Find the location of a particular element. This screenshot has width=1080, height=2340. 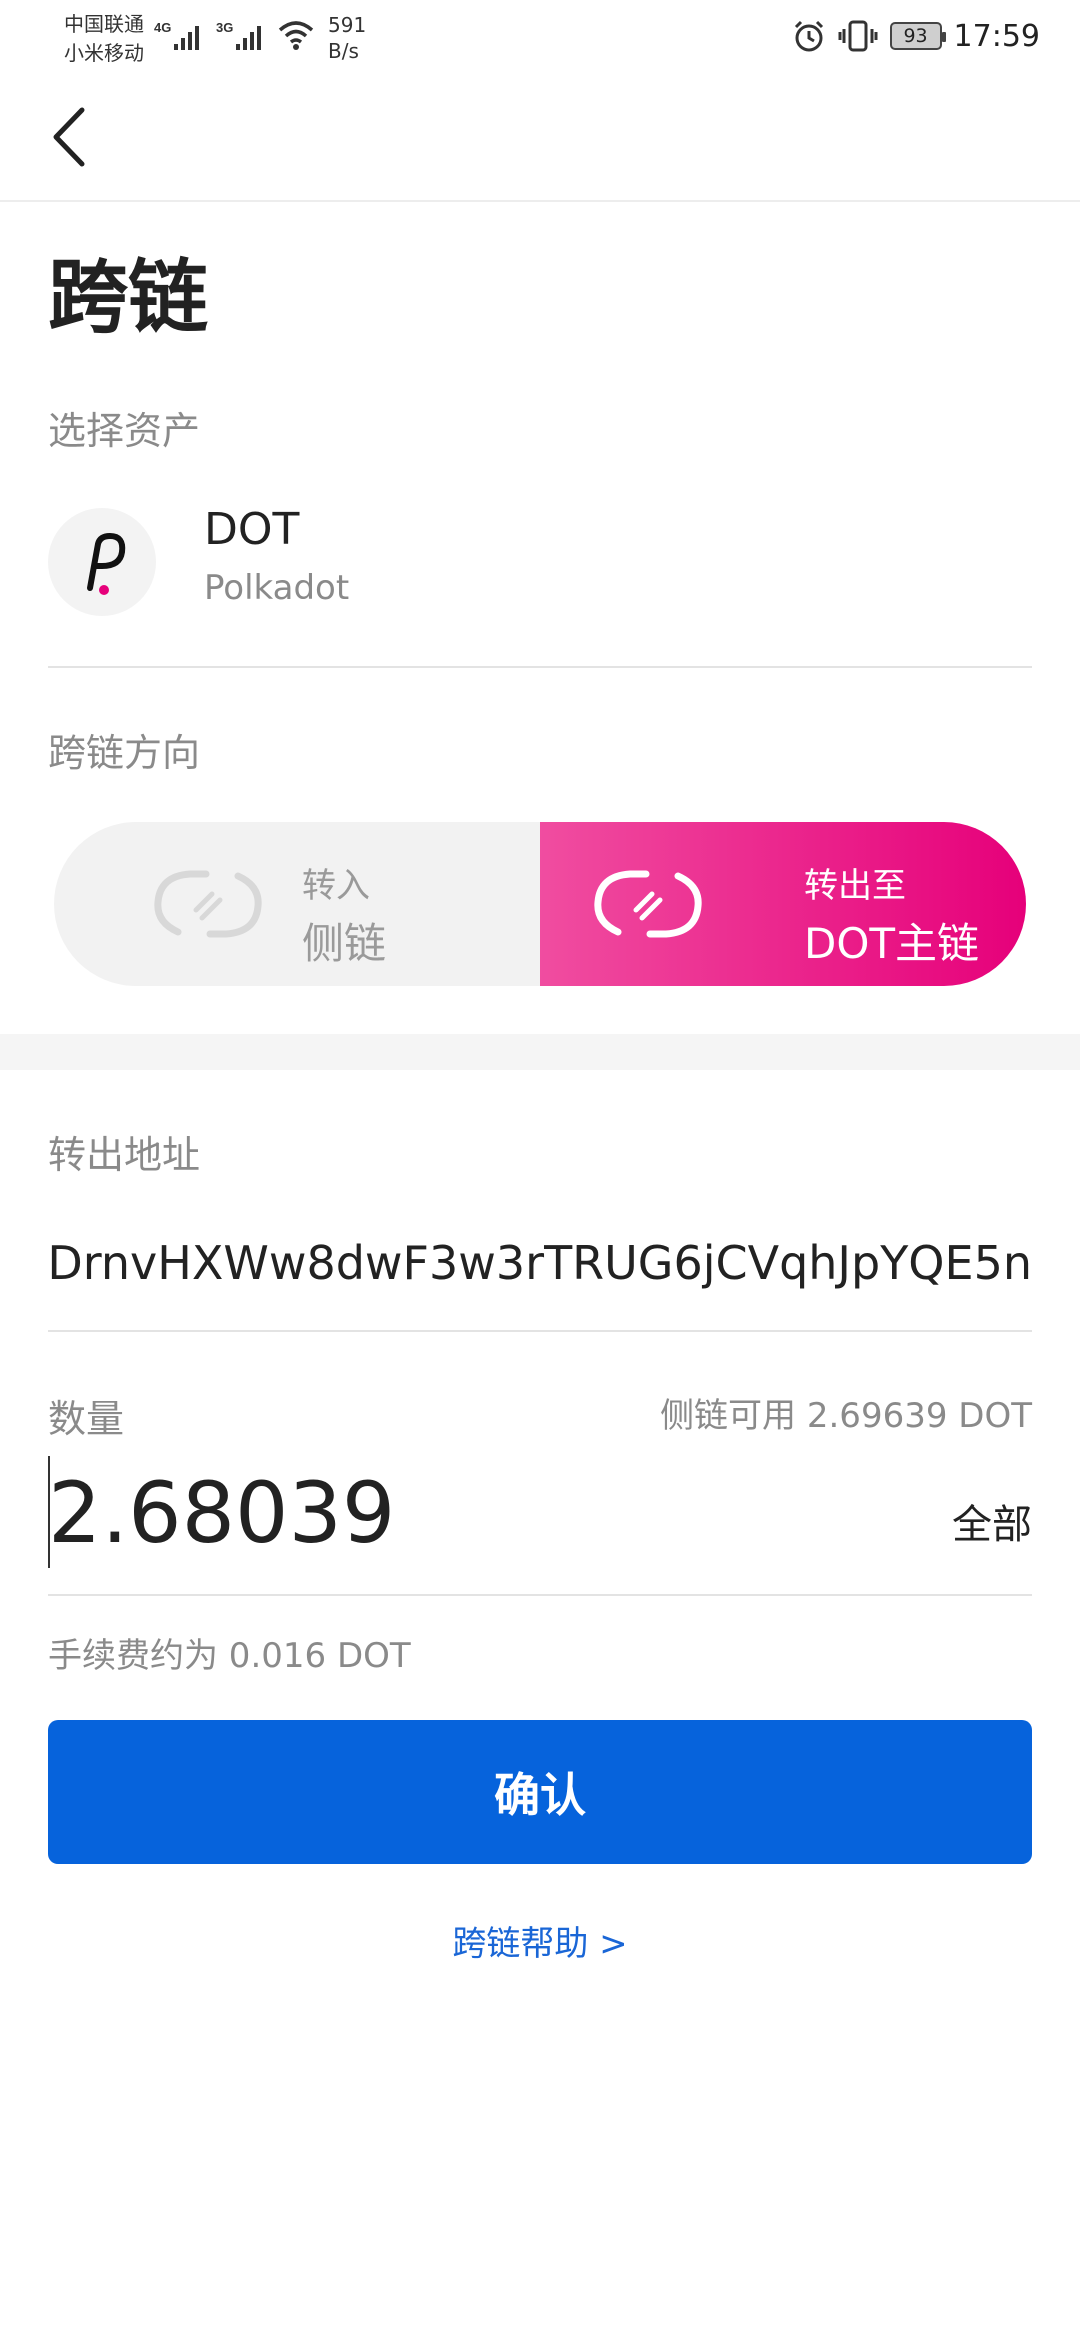

asset-selector: DOT Polkadot is located at coordinates (540, 564).